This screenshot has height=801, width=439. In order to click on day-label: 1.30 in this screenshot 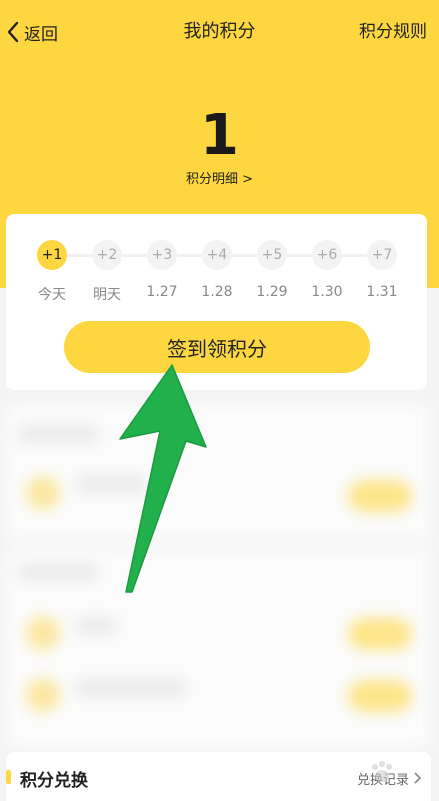, I will do `click(327, 292)`.